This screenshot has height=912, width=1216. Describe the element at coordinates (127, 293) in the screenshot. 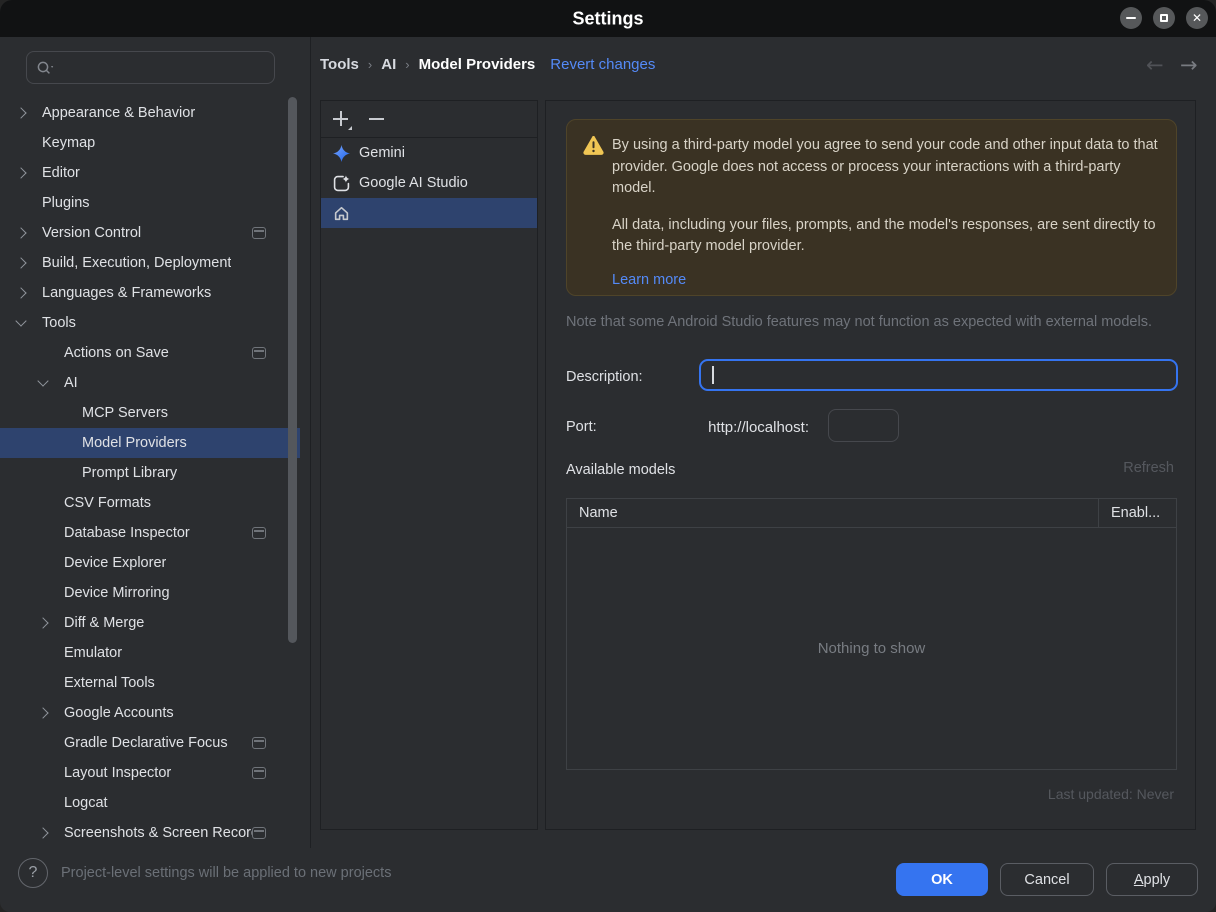

I see `sidebar-item-label: Languages & Frameworks` at that location.